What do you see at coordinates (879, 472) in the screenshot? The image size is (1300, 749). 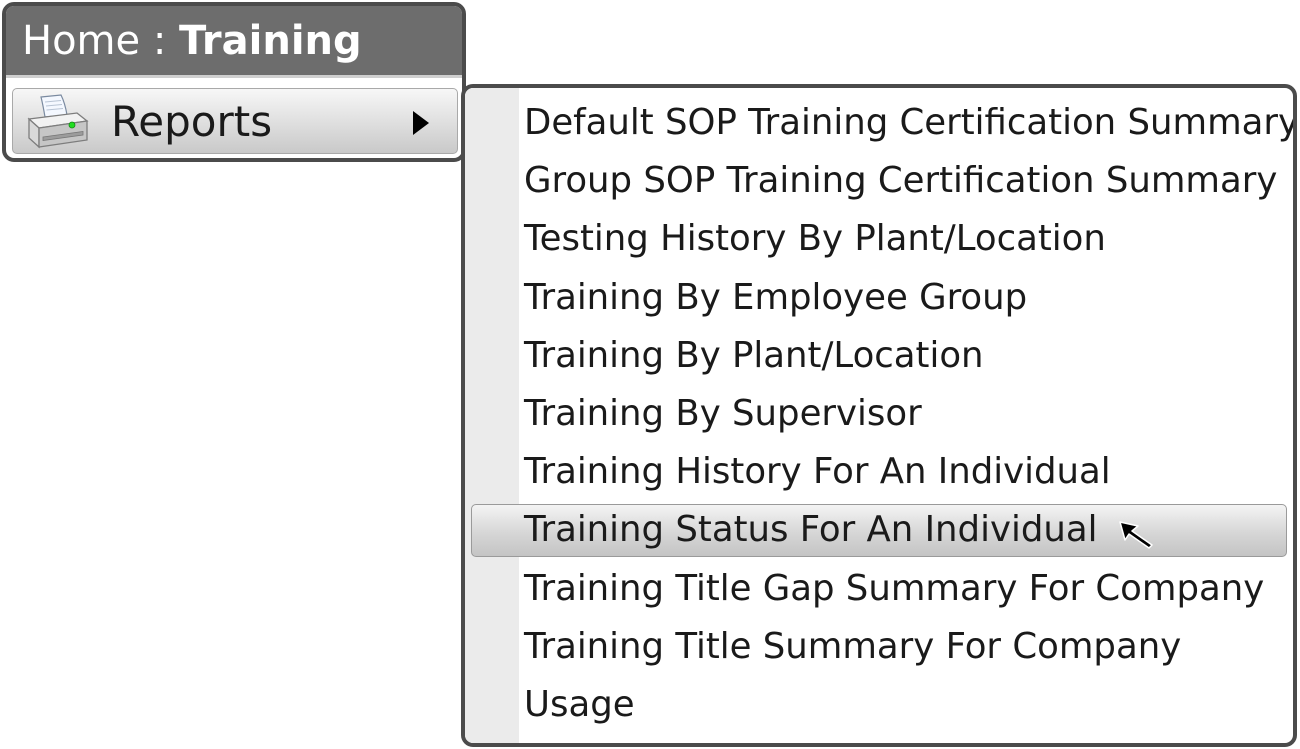 I see `submenu-item-training-history-for-an-individual: Training History For An Individual` at bounding box center [879, 472].